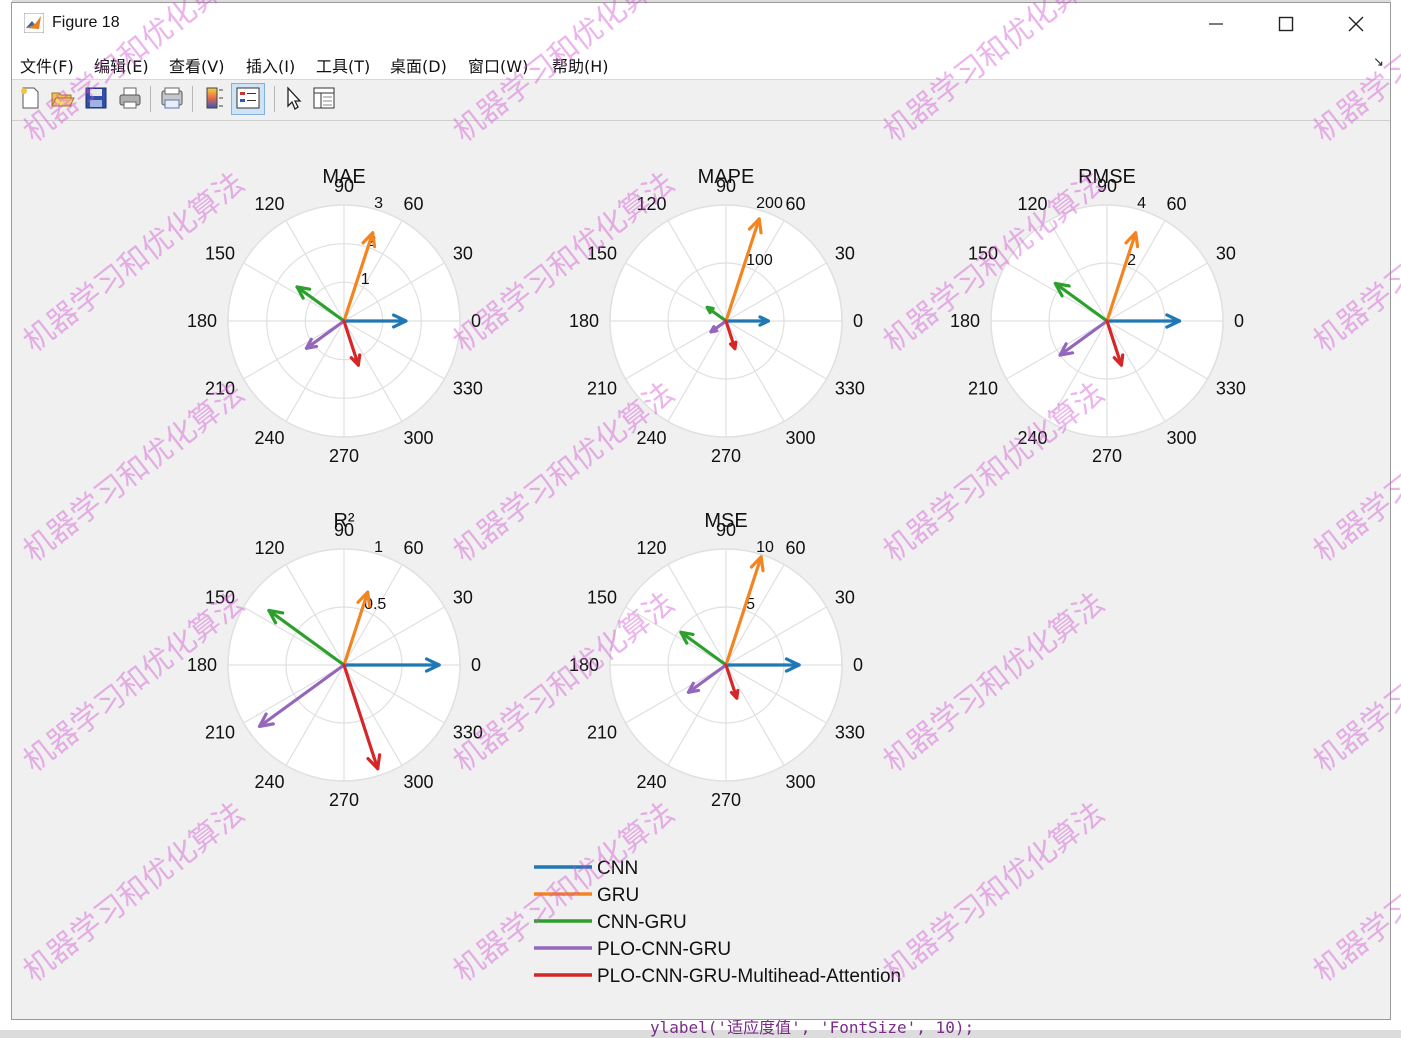 The width and height of the screenshot is (1401, 1038). Describe the element at coordinates (343, 177) in the screenshot. I see `panel-title: MAE` at that location.